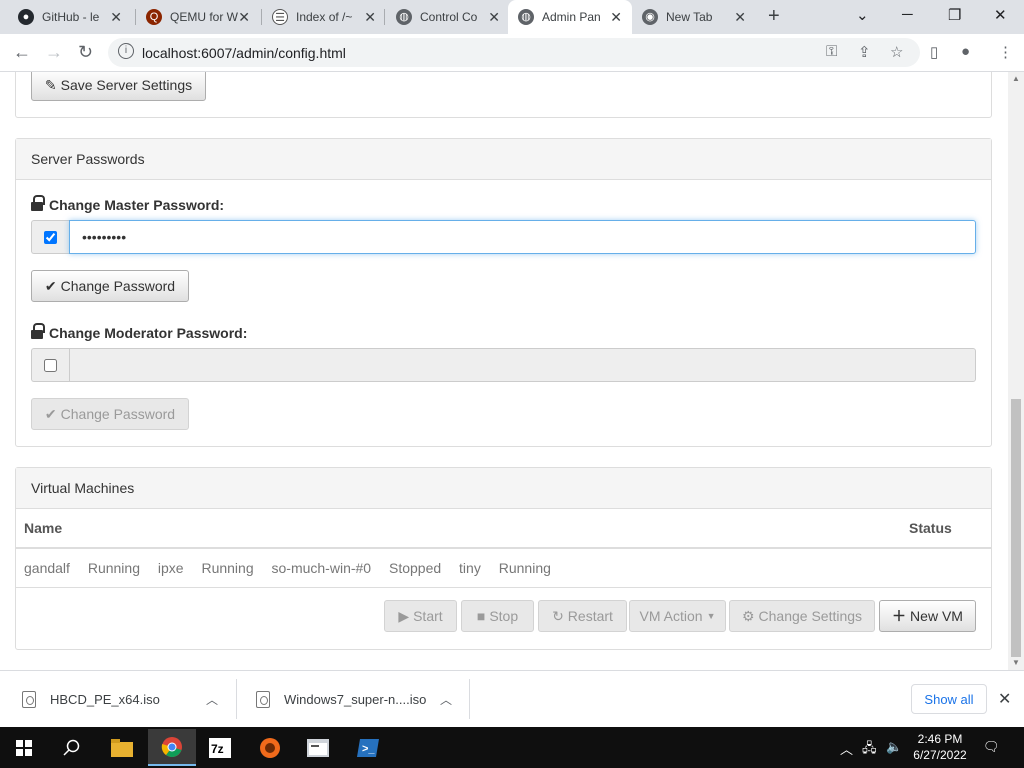 The image size is (1024, 768). Describe the element at coordinates (127, 699) in the screenshot. I see `download-item: HBCD_PE_x64.iso ︿` at that location.